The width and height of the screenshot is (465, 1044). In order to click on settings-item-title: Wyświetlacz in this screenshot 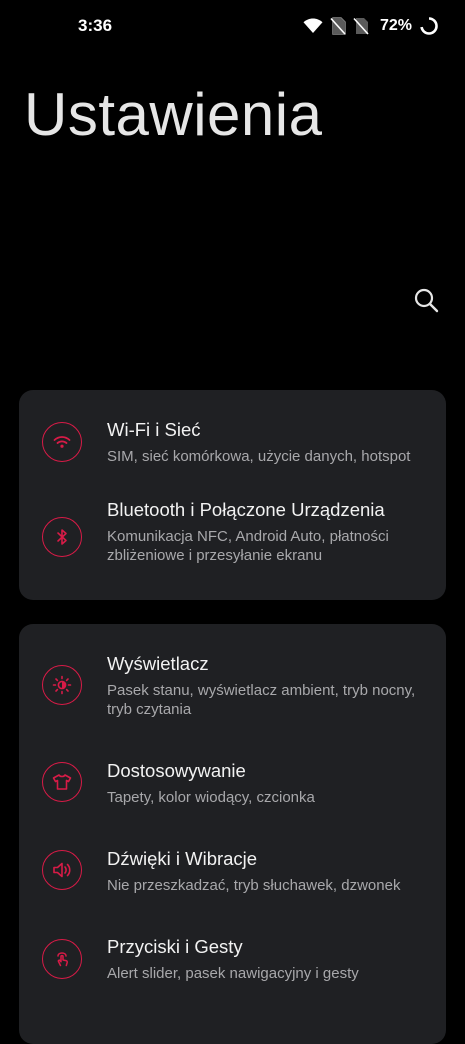, I will do `click(158, 663)`.